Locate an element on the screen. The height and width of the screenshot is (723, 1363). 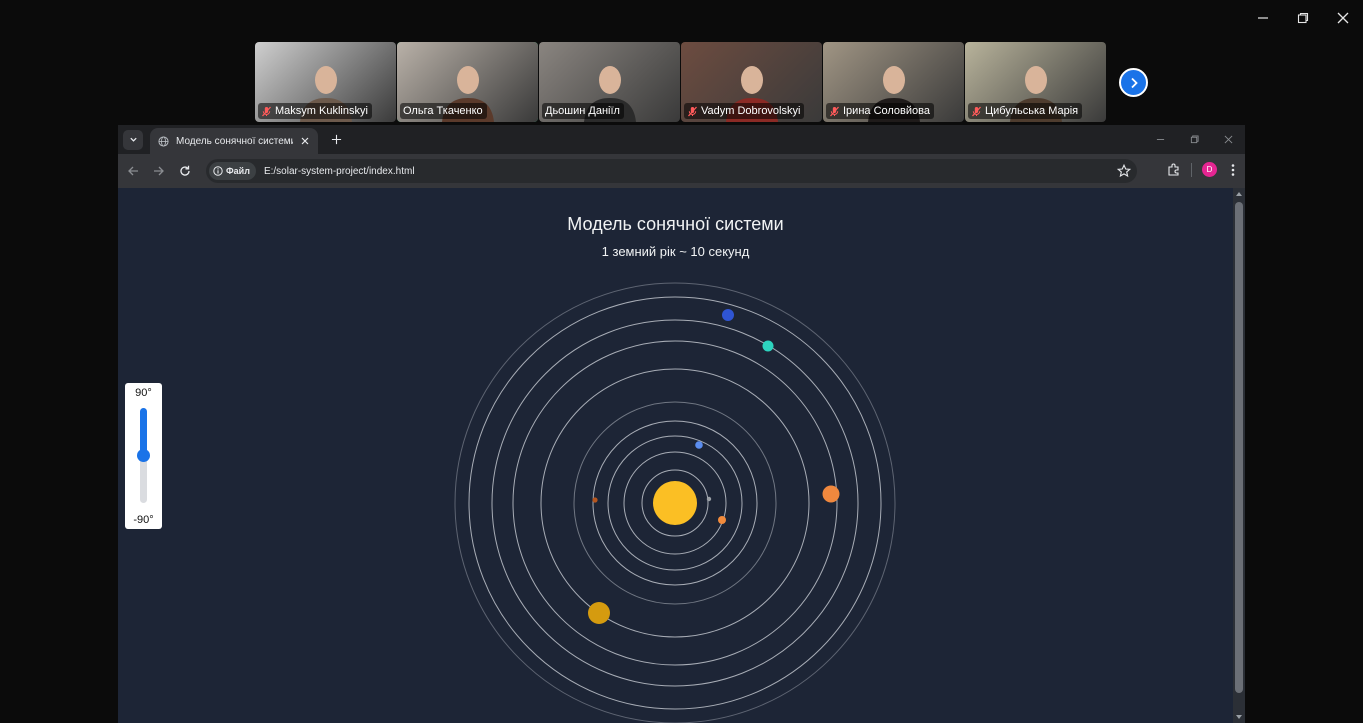
scroll-down-button is located at coordinates (1239, 717).